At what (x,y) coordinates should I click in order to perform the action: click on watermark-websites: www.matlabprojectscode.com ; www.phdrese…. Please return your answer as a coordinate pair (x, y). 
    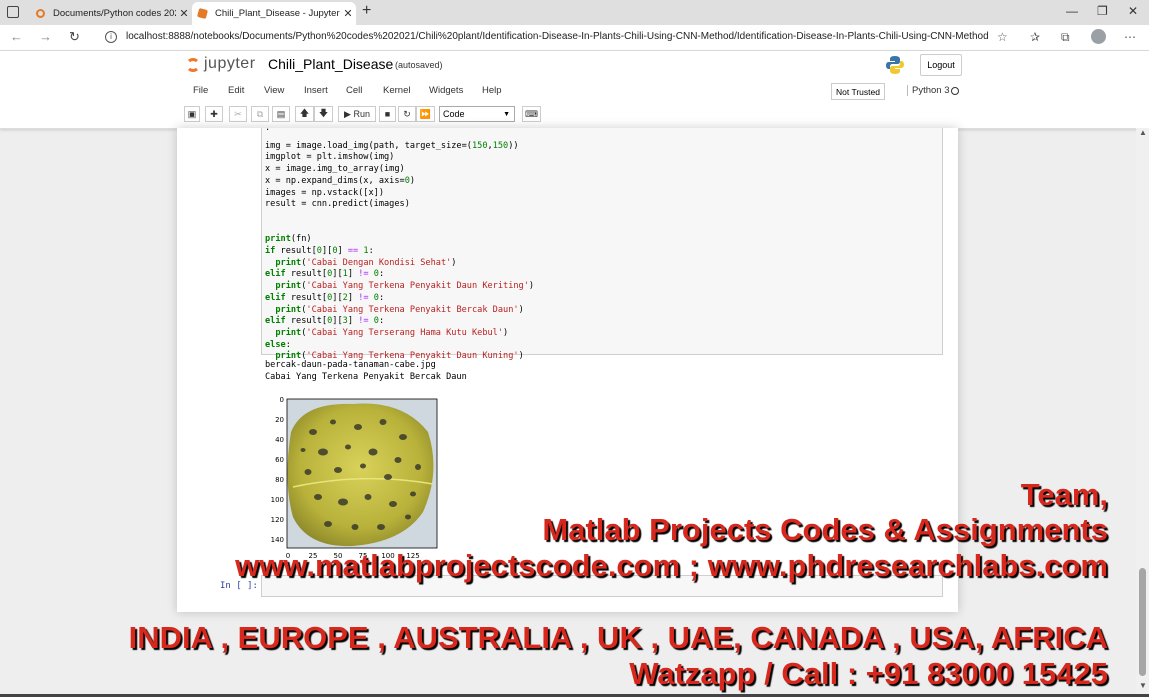
    Looking at the image, I should click on (671, 565).